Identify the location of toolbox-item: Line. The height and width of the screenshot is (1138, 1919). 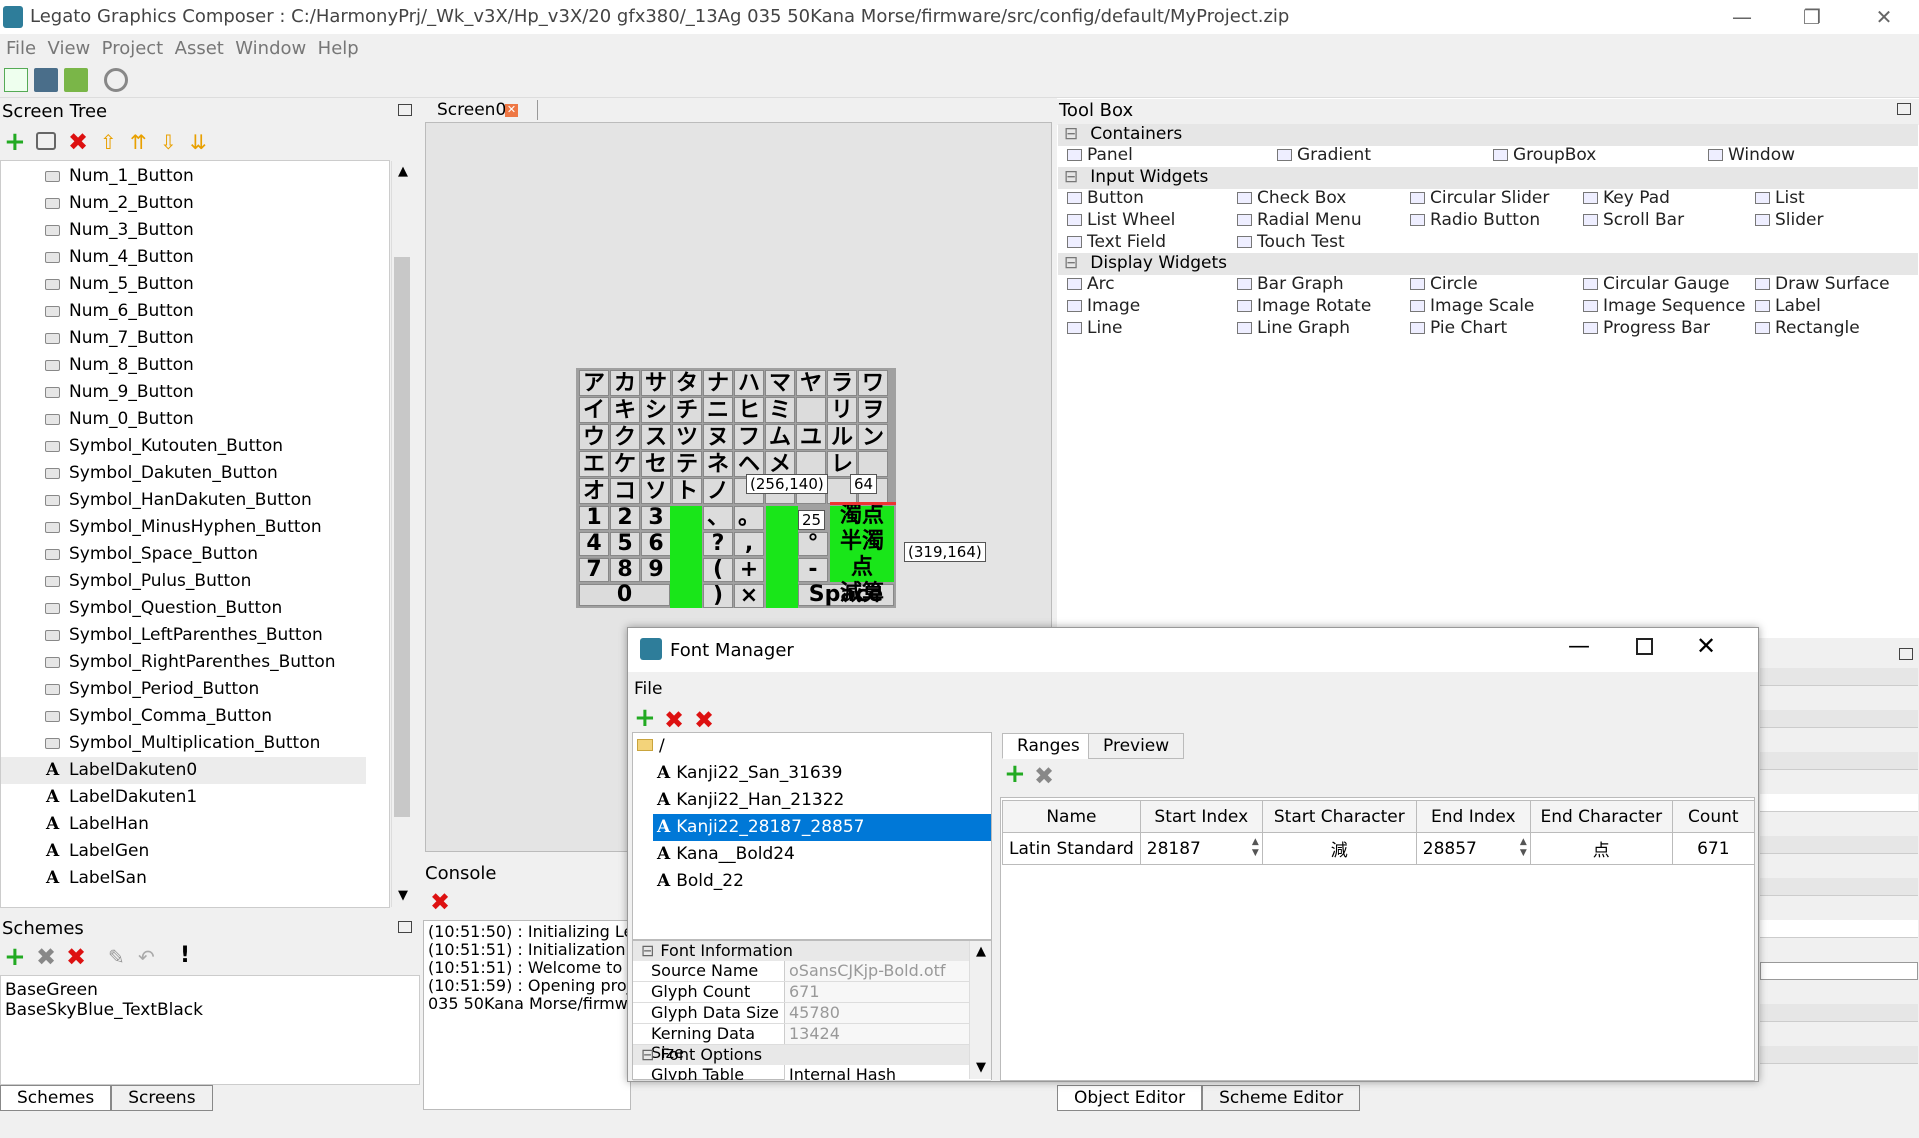
(1094, 328).